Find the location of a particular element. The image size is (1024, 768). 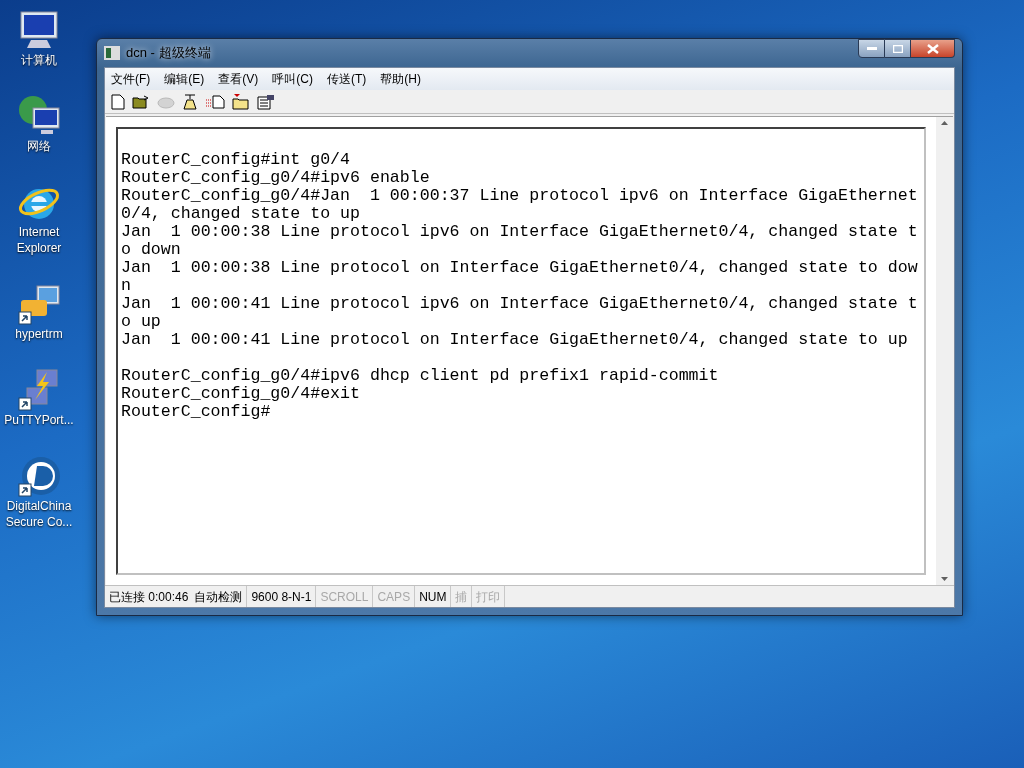

maximize-button is located at coordinates (898, 48).